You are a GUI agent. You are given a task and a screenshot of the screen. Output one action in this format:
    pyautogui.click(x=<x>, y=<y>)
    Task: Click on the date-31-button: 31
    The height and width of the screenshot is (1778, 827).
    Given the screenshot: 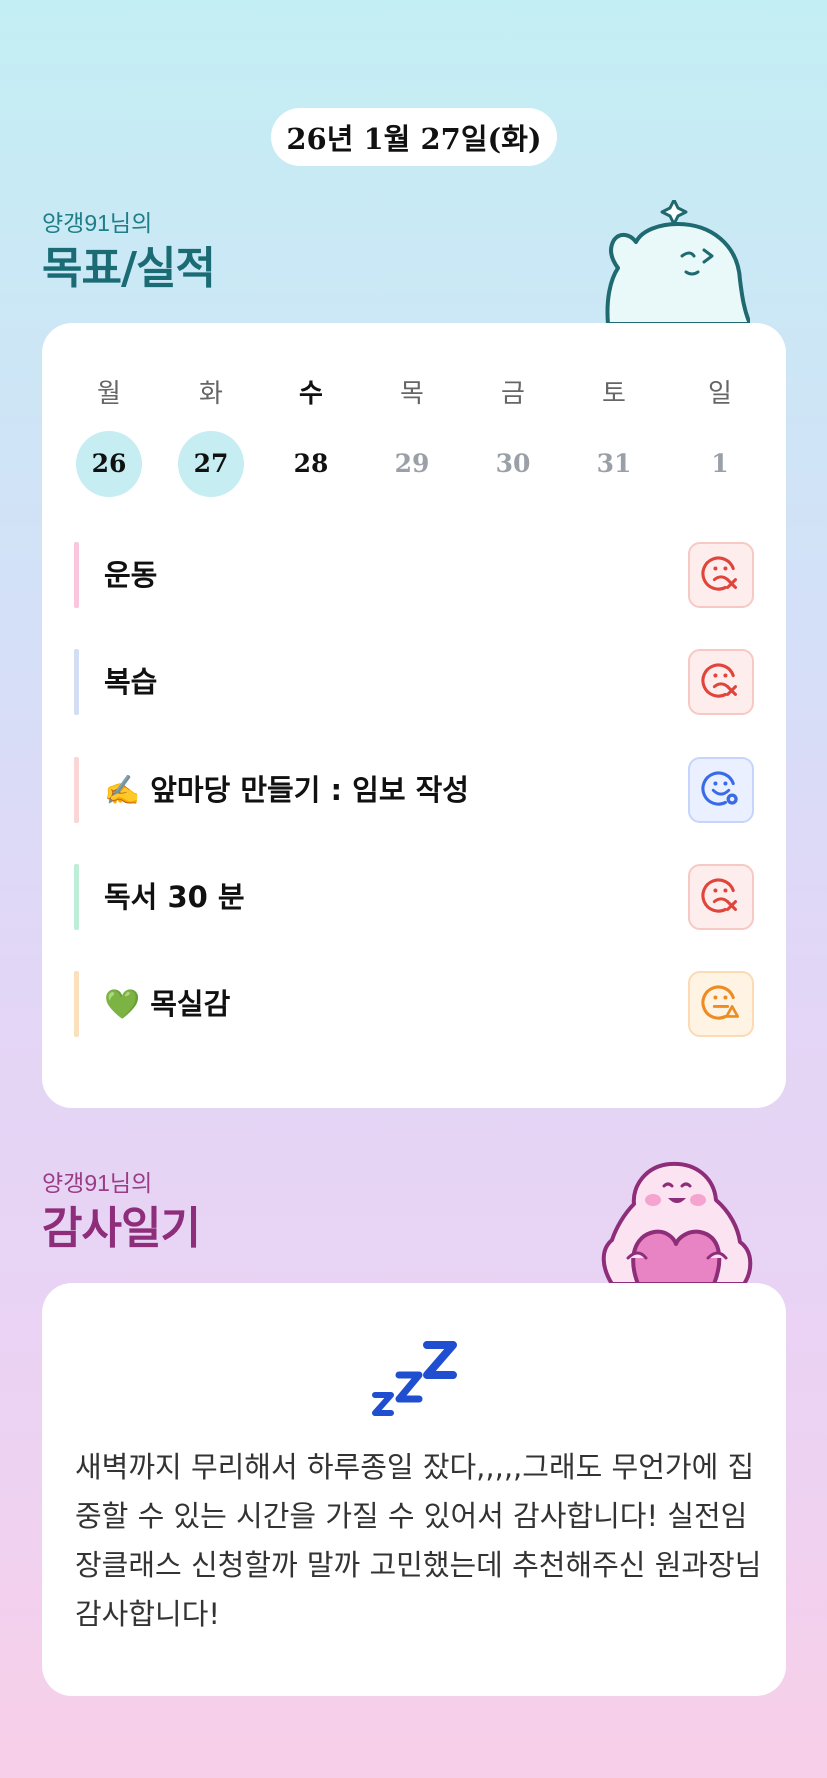 What is the action you would take?
    pyautogui.click(x=614, y=464)
    